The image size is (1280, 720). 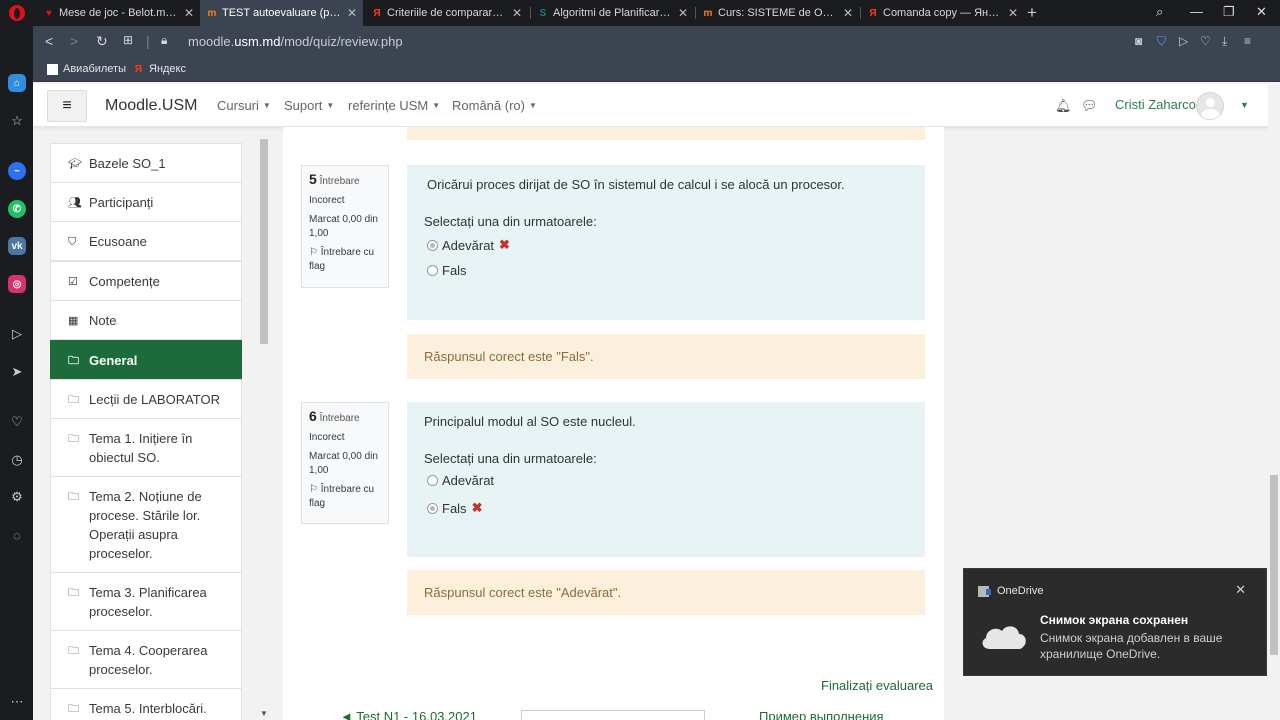 What do you see at coordinates (1138, 41) in the screenshot?
I see `camera-icon: ◙` at bounding box center [1138, 41].